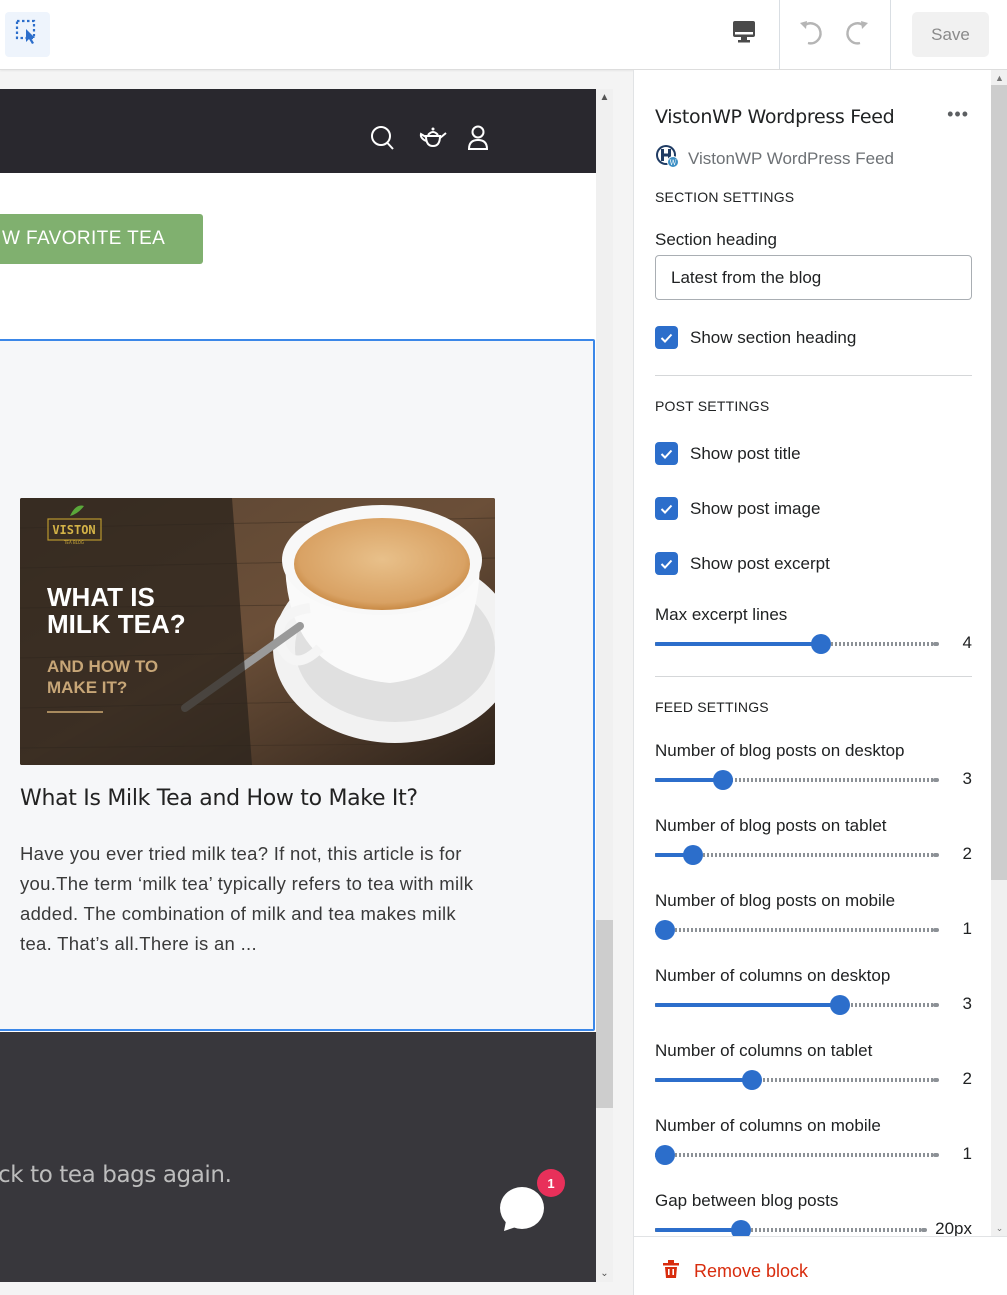 Image resolution: width=1007 pixels, height=1295 pixels. What do you see at coordinates (950, 34) in the screenshot?
I see `save-button: Save` at bounding box center [950, 34].